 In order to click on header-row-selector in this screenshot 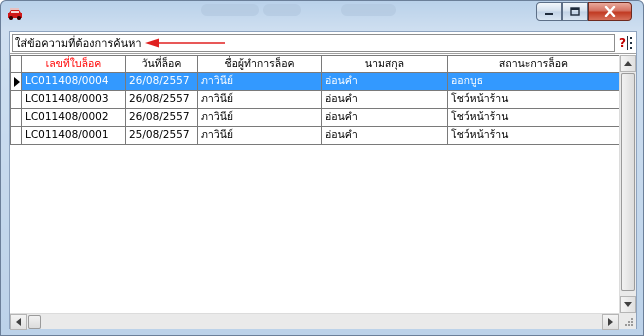, I will do `click(16, 64)`.